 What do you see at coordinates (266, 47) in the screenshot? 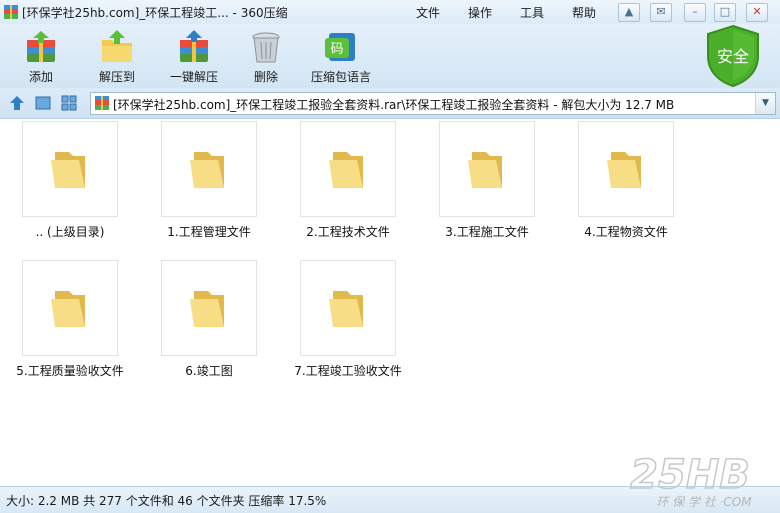
I see `trash-can-icon` at bounding box center [266, 47].